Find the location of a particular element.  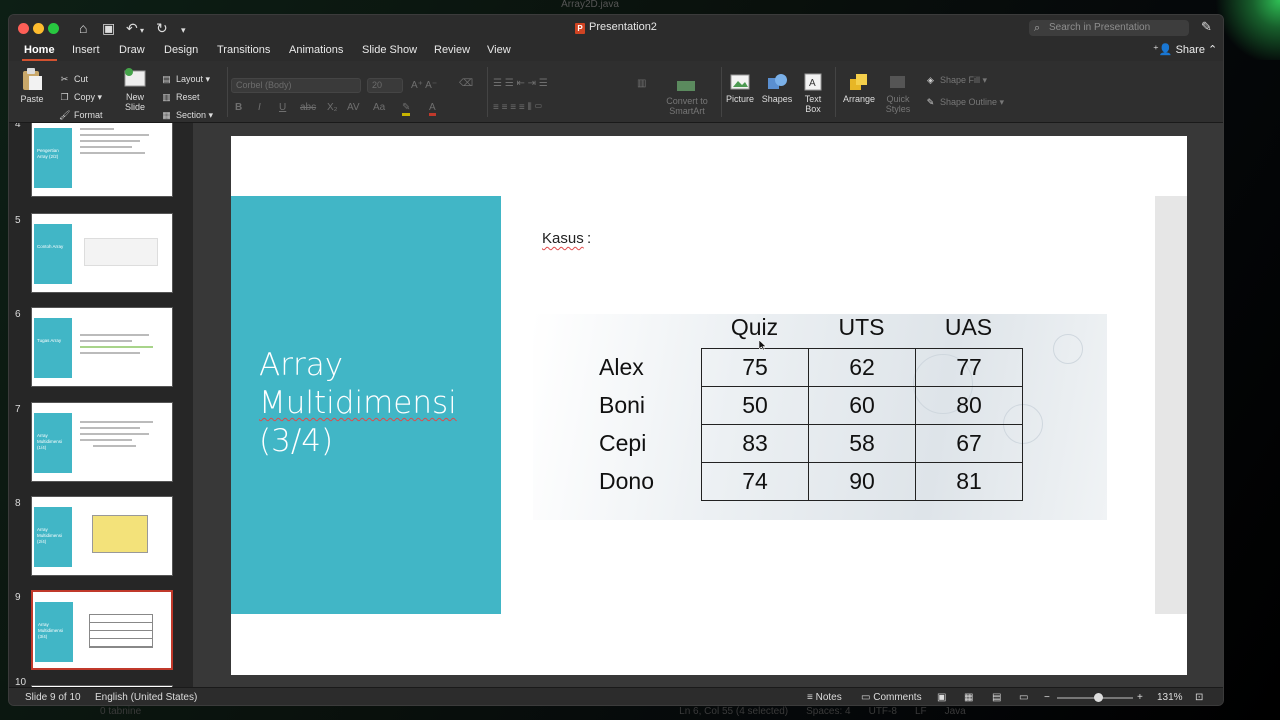

font-color-icon: A is located at coordinates (432, 109).